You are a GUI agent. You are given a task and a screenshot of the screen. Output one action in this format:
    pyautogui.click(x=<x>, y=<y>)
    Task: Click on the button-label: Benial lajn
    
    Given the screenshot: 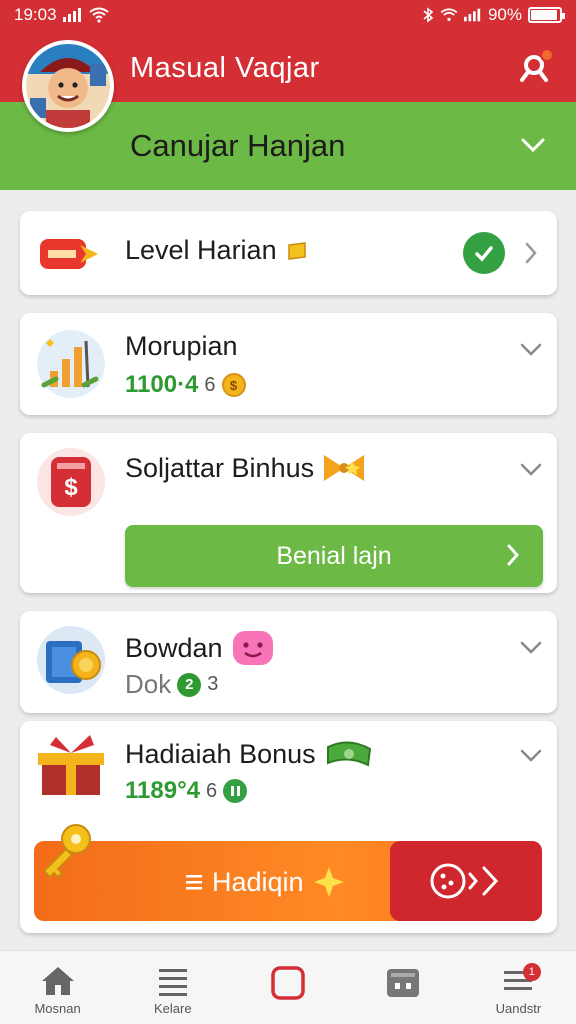 What is the action you would take?
    pyautogui.click(x=334, y=555)
    